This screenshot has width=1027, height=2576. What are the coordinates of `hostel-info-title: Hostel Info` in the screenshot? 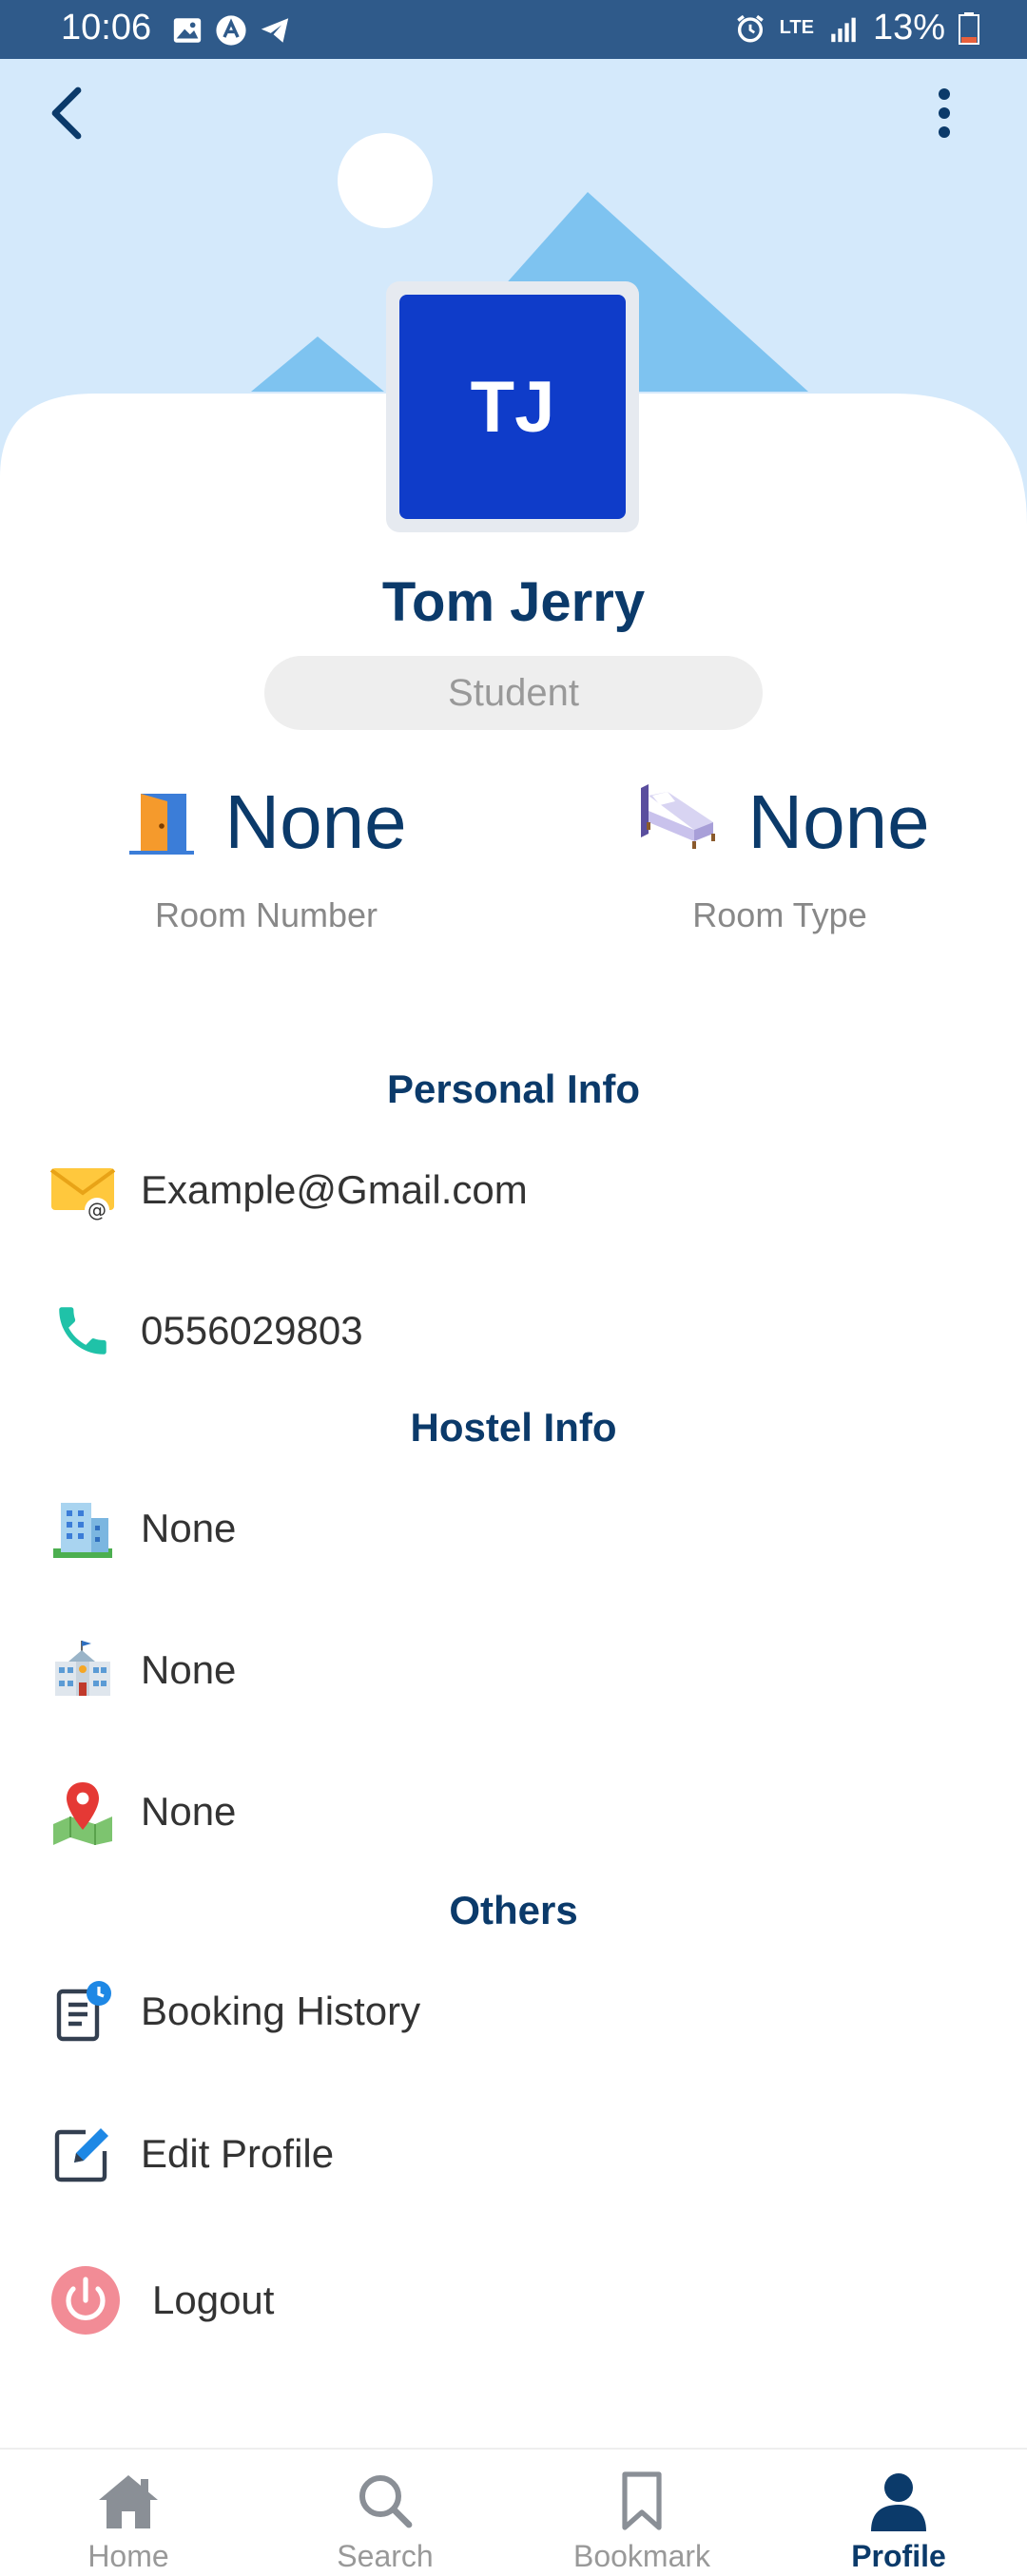 It's located at (513, 1428).